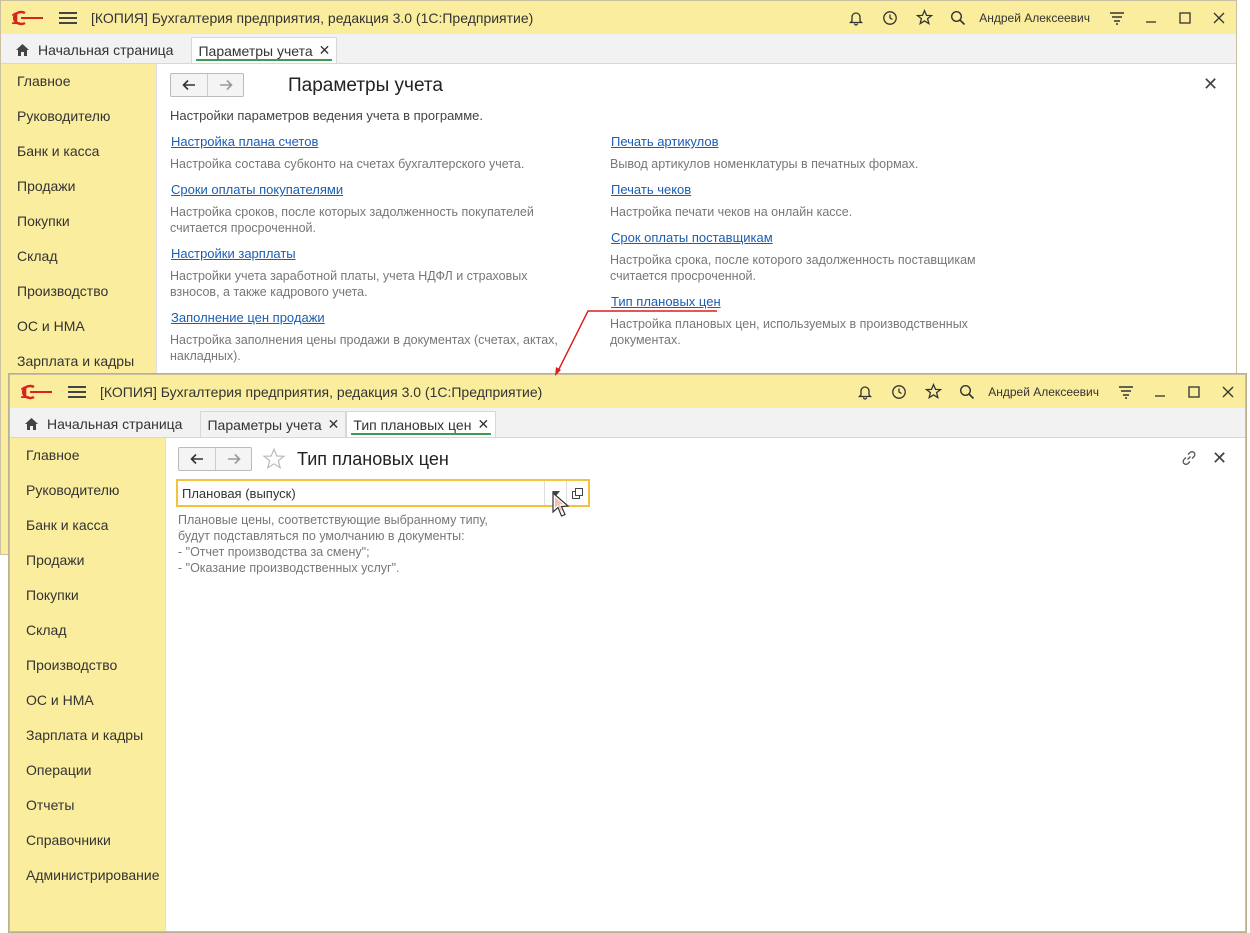 The height and width of the screenshot is (933, 1250). I want to click on hint-line: - "Отчет производства за смену";, so click(274, 552).